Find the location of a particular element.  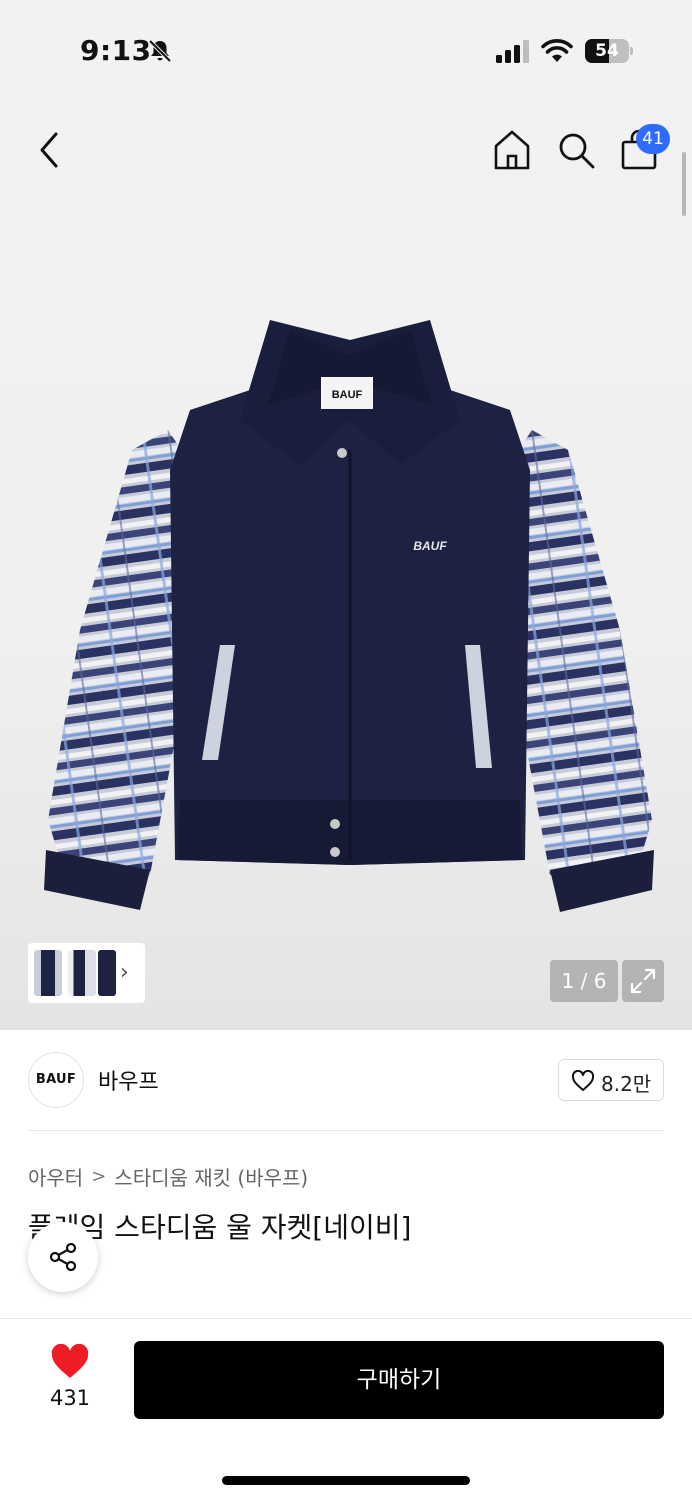

bottom-bar-divider is located at coordinates (346, 1318).